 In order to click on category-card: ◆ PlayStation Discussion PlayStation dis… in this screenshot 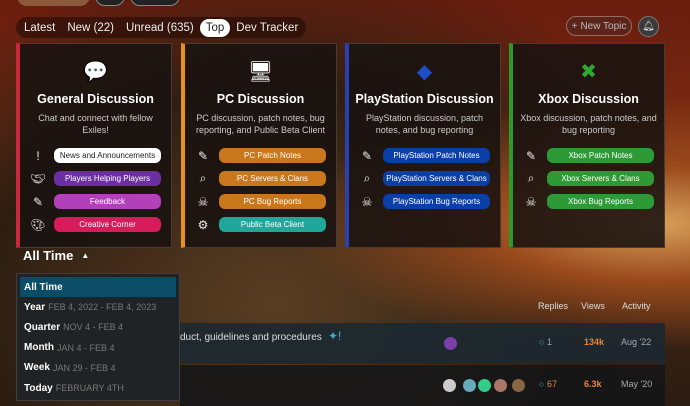, I will do `click(423, 145)`.